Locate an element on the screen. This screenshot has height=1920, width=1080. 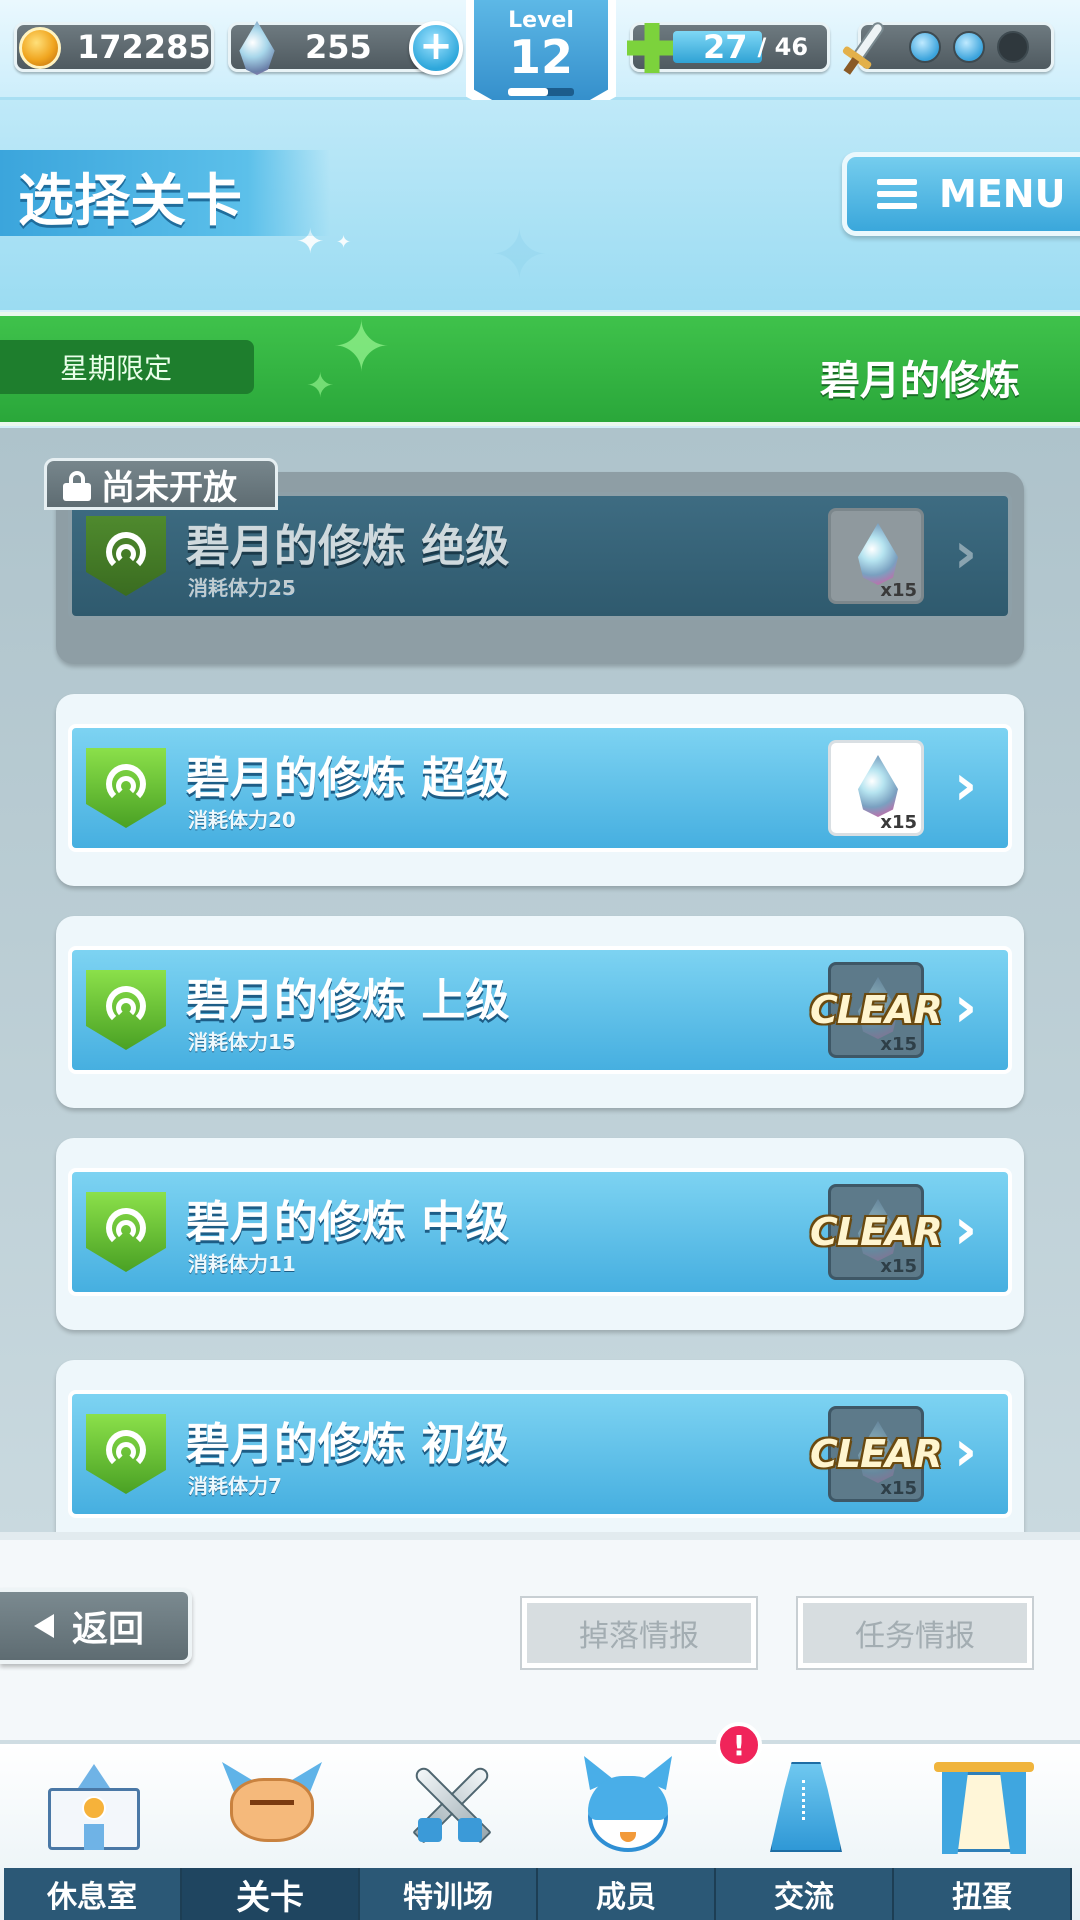
level-value: 12 is located at coordinates (540, 57).